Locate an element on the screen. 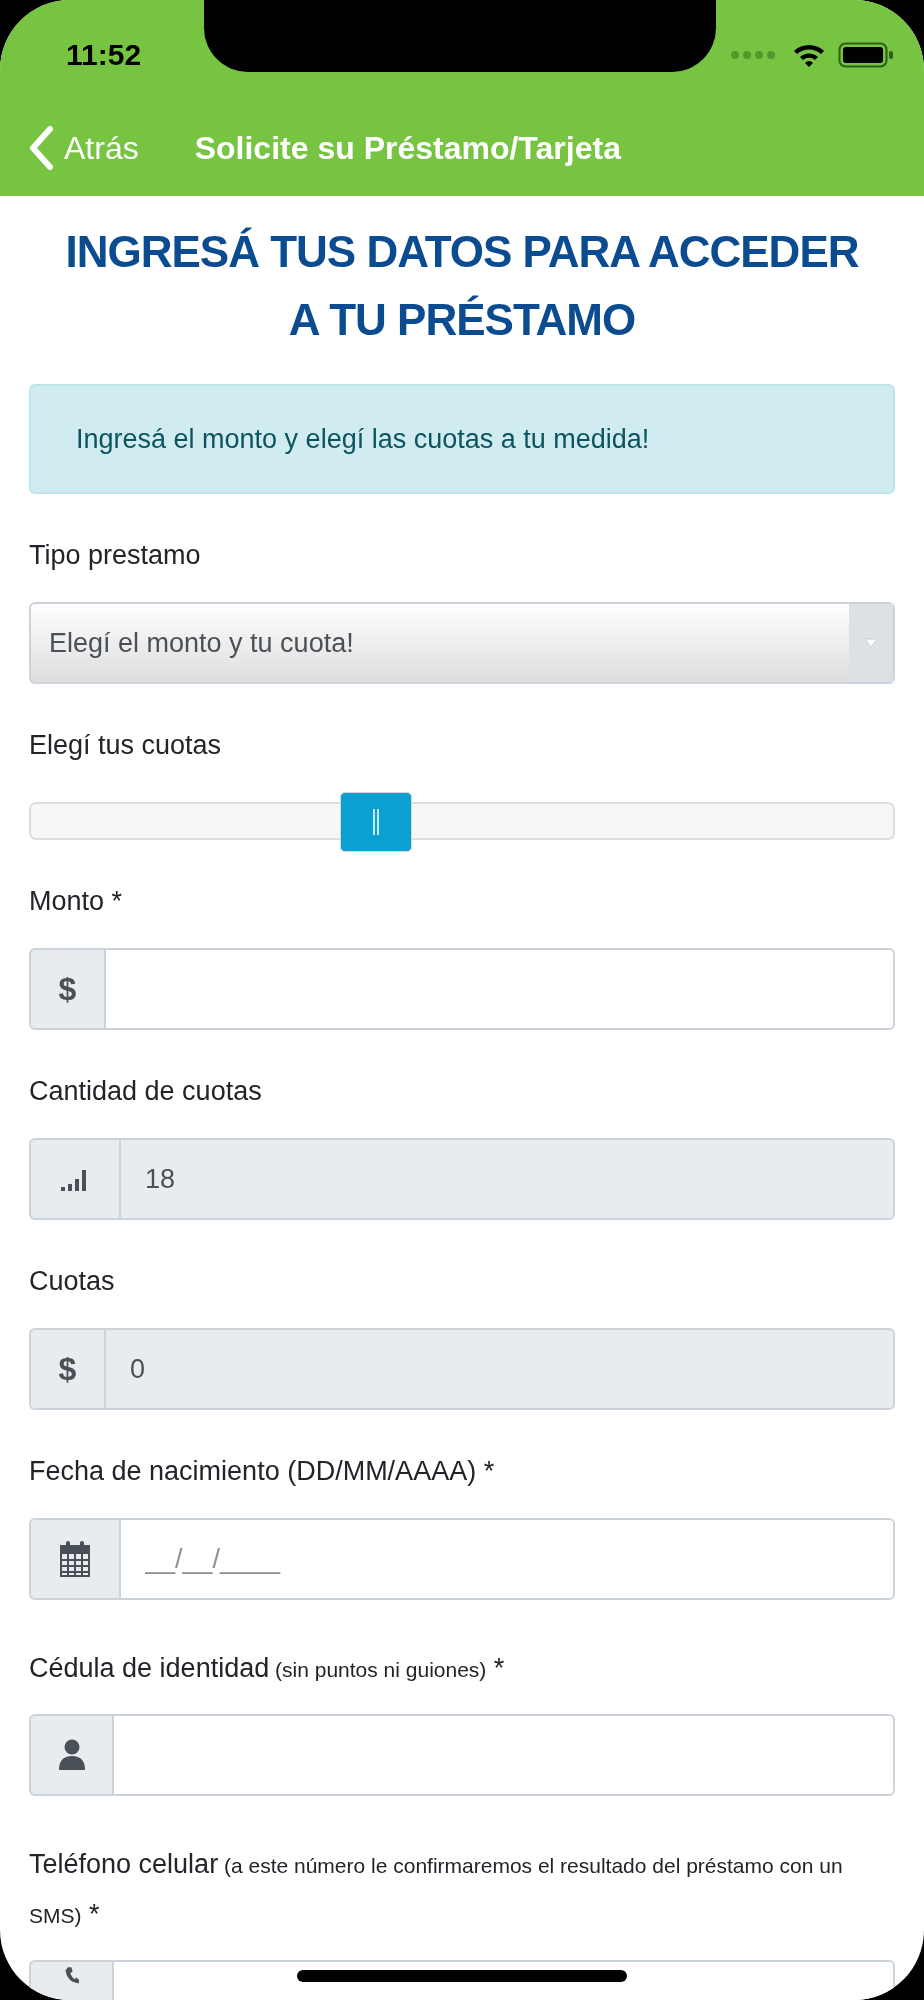 The image size is (924, 2000). field-label: Elegí tus cuotas is located at coordinates (126, 745).